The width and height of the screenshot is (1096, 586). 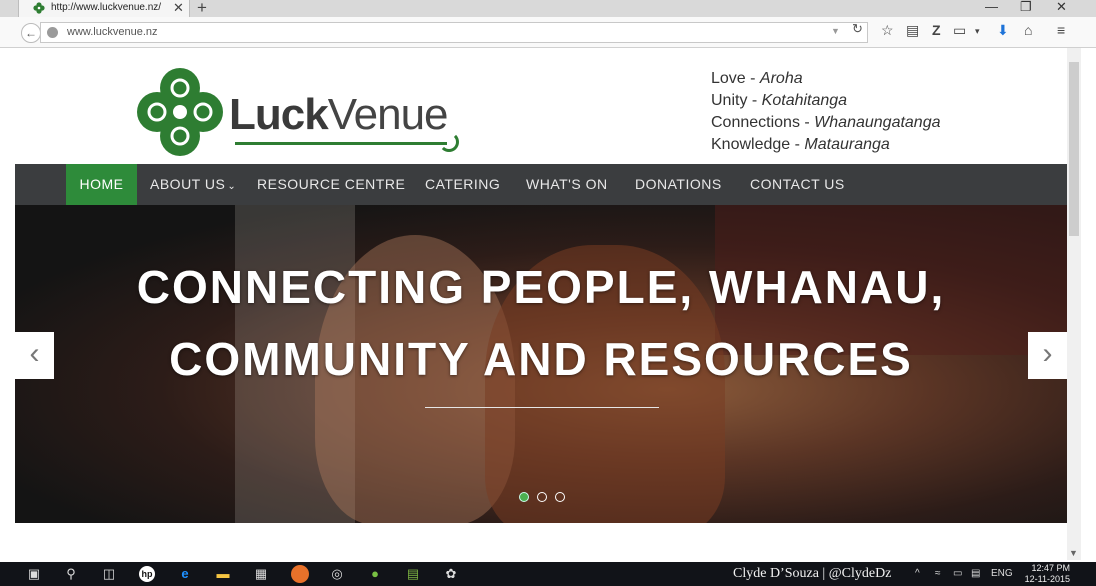 I want to click on chevron-up-icon: ^, so click(x=917, y=573).